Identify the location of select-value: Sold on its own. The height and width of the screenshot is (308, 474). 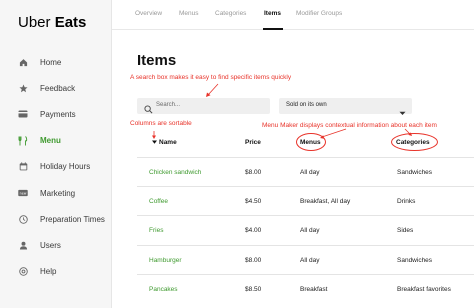
(306, 105).